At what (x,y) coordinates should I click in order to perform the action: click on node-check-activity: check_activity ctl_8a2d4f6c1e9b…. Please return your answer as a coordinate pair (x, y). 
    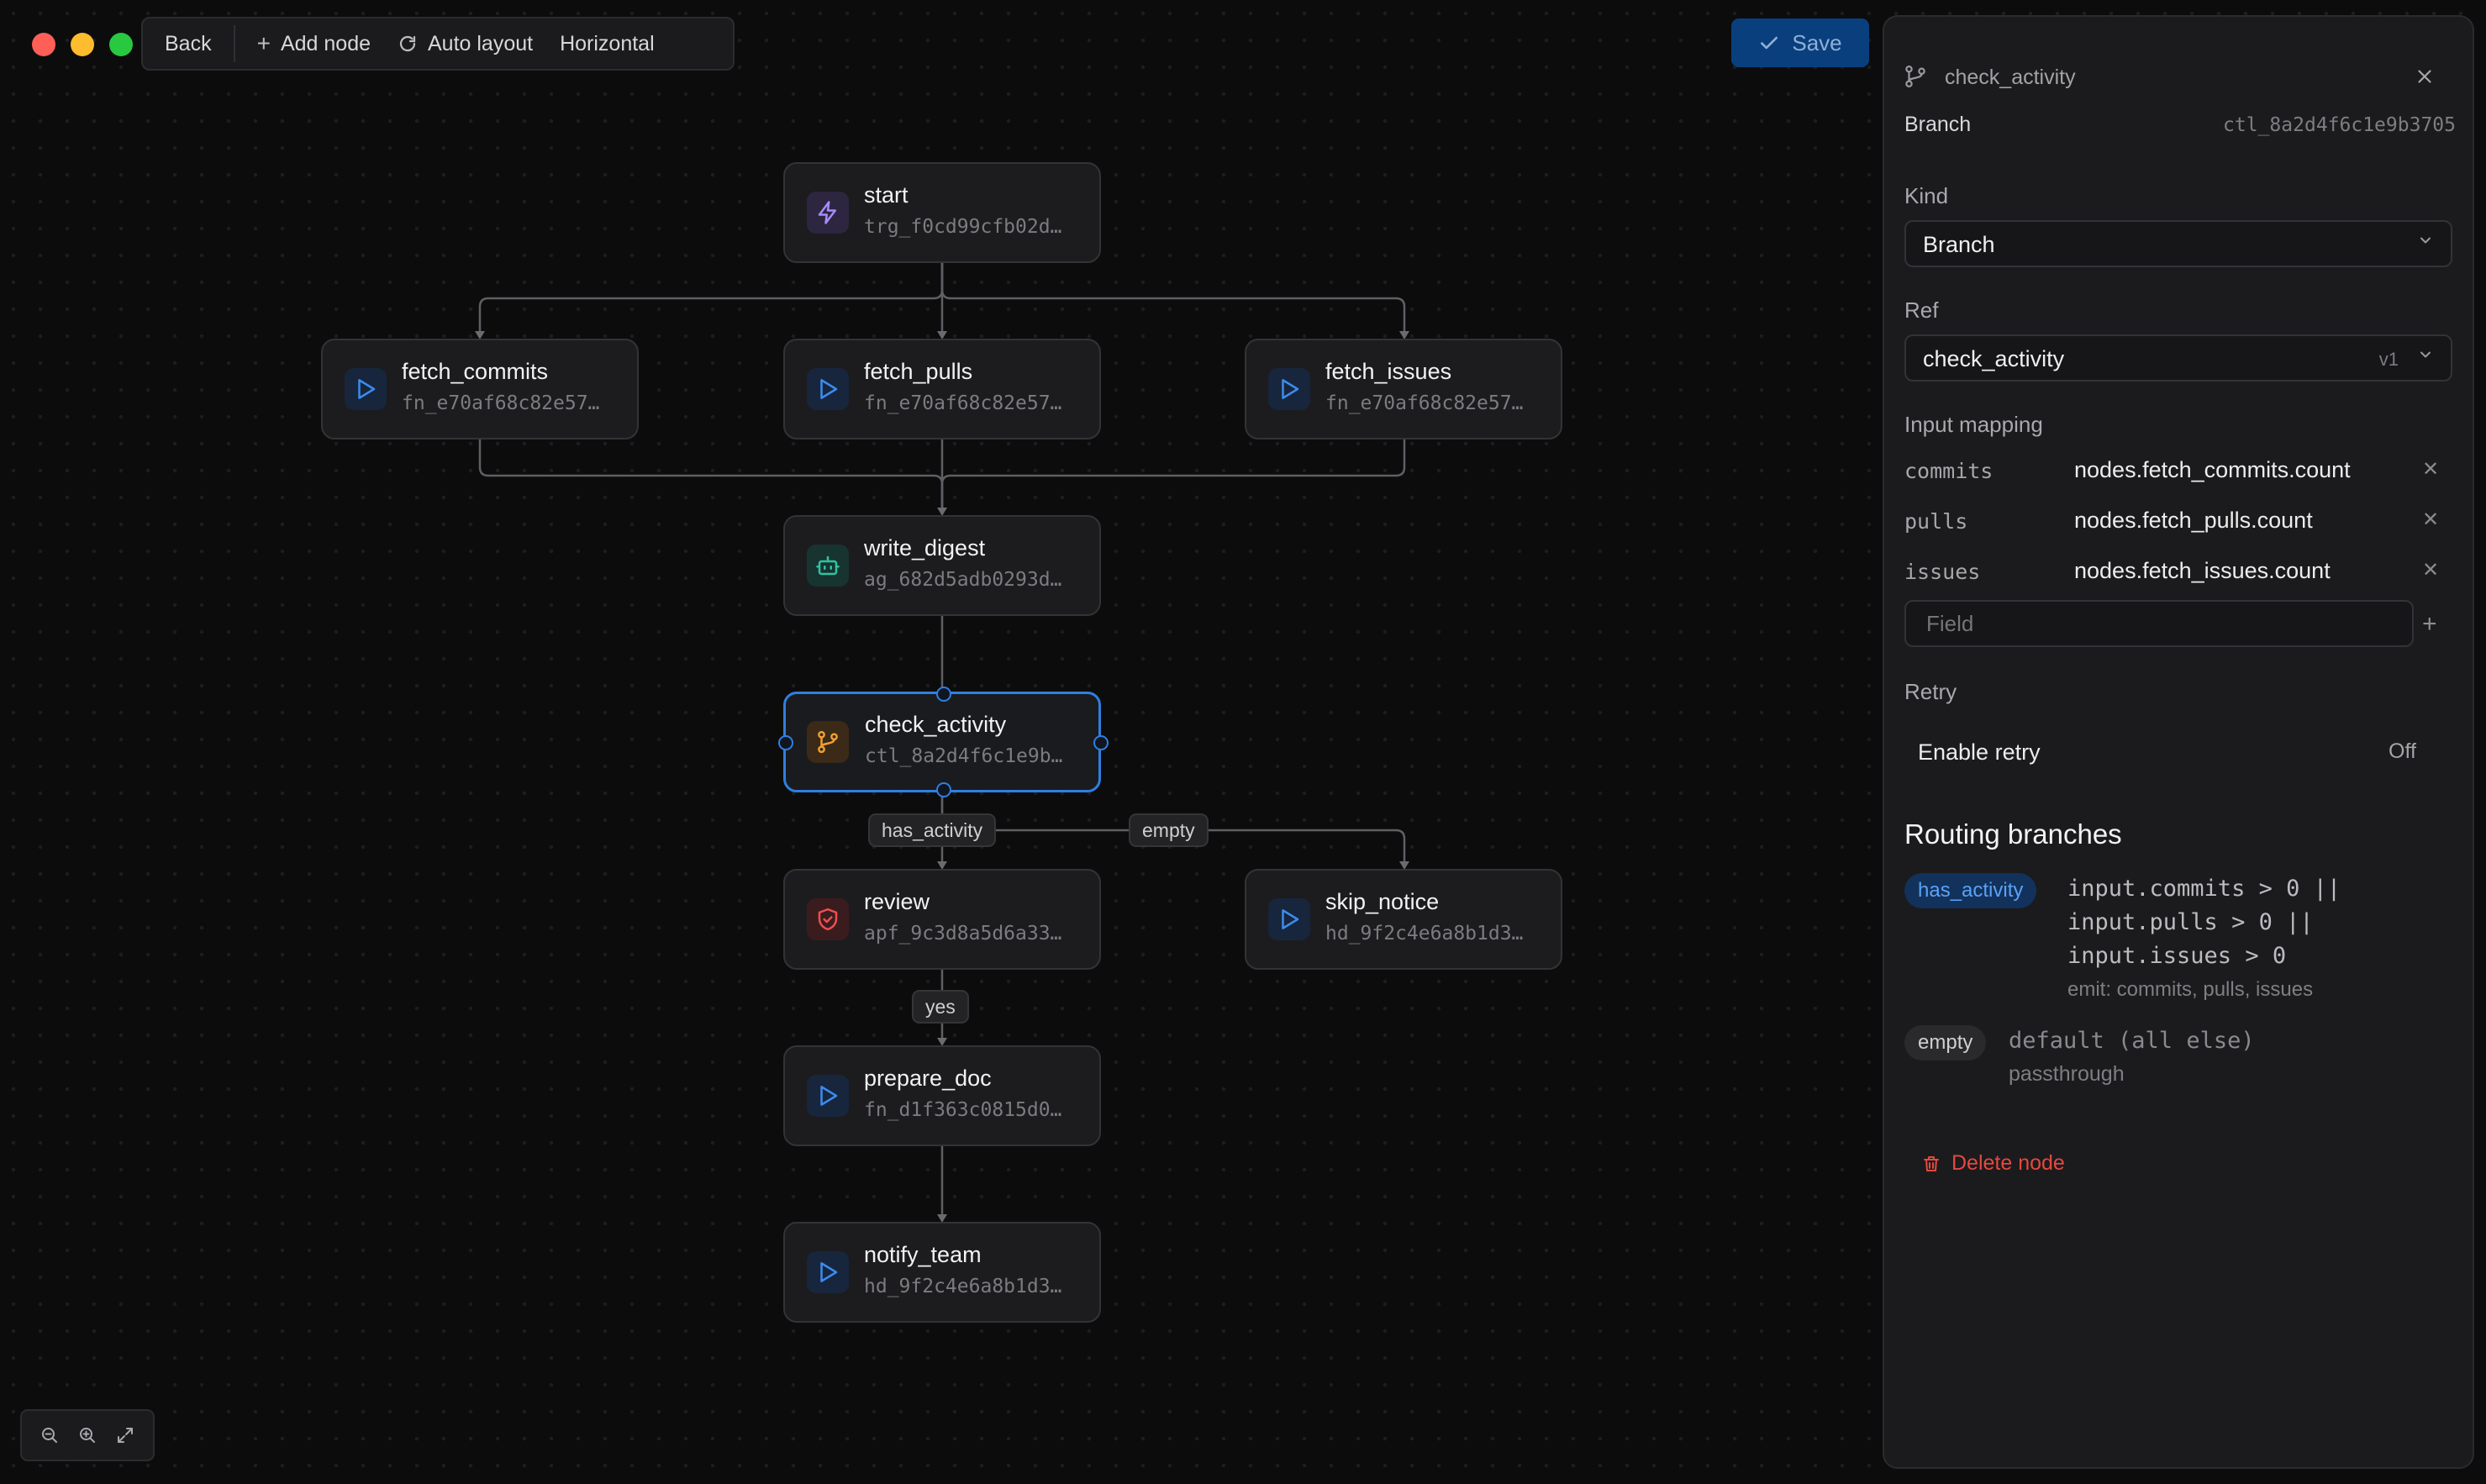
    Looking at the image, I should click on (943, 742).